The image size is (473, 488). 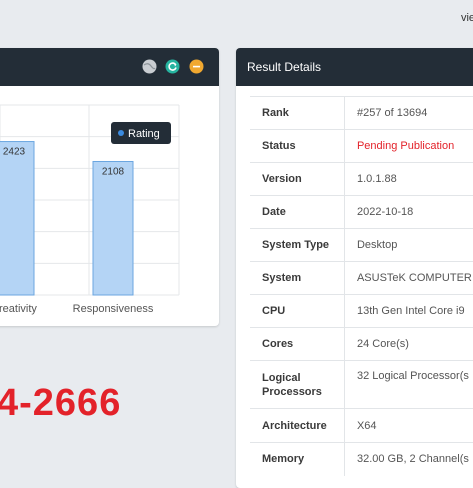 I want to click on details-label: CPU, so click(x=297, y=311).